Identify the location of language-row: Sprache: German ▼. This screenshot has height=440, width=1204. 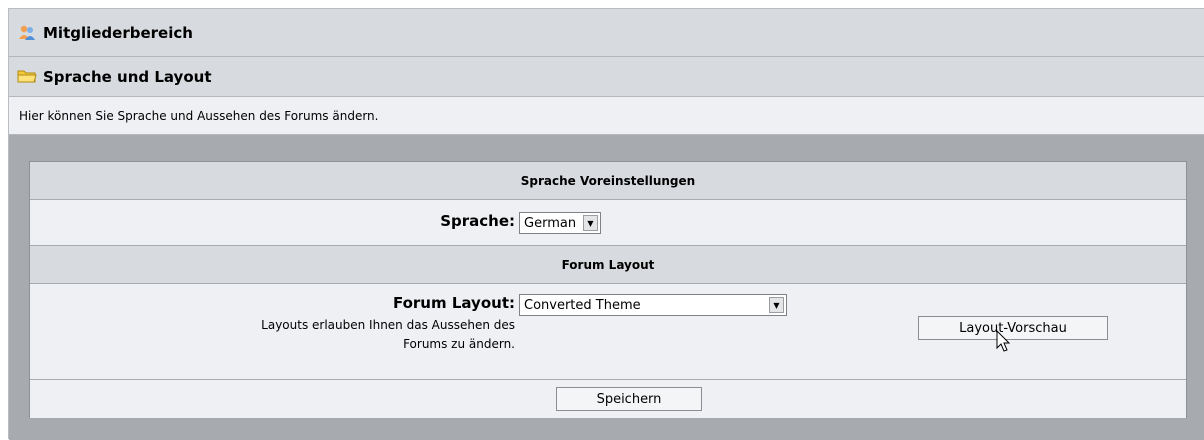
(608, 223).